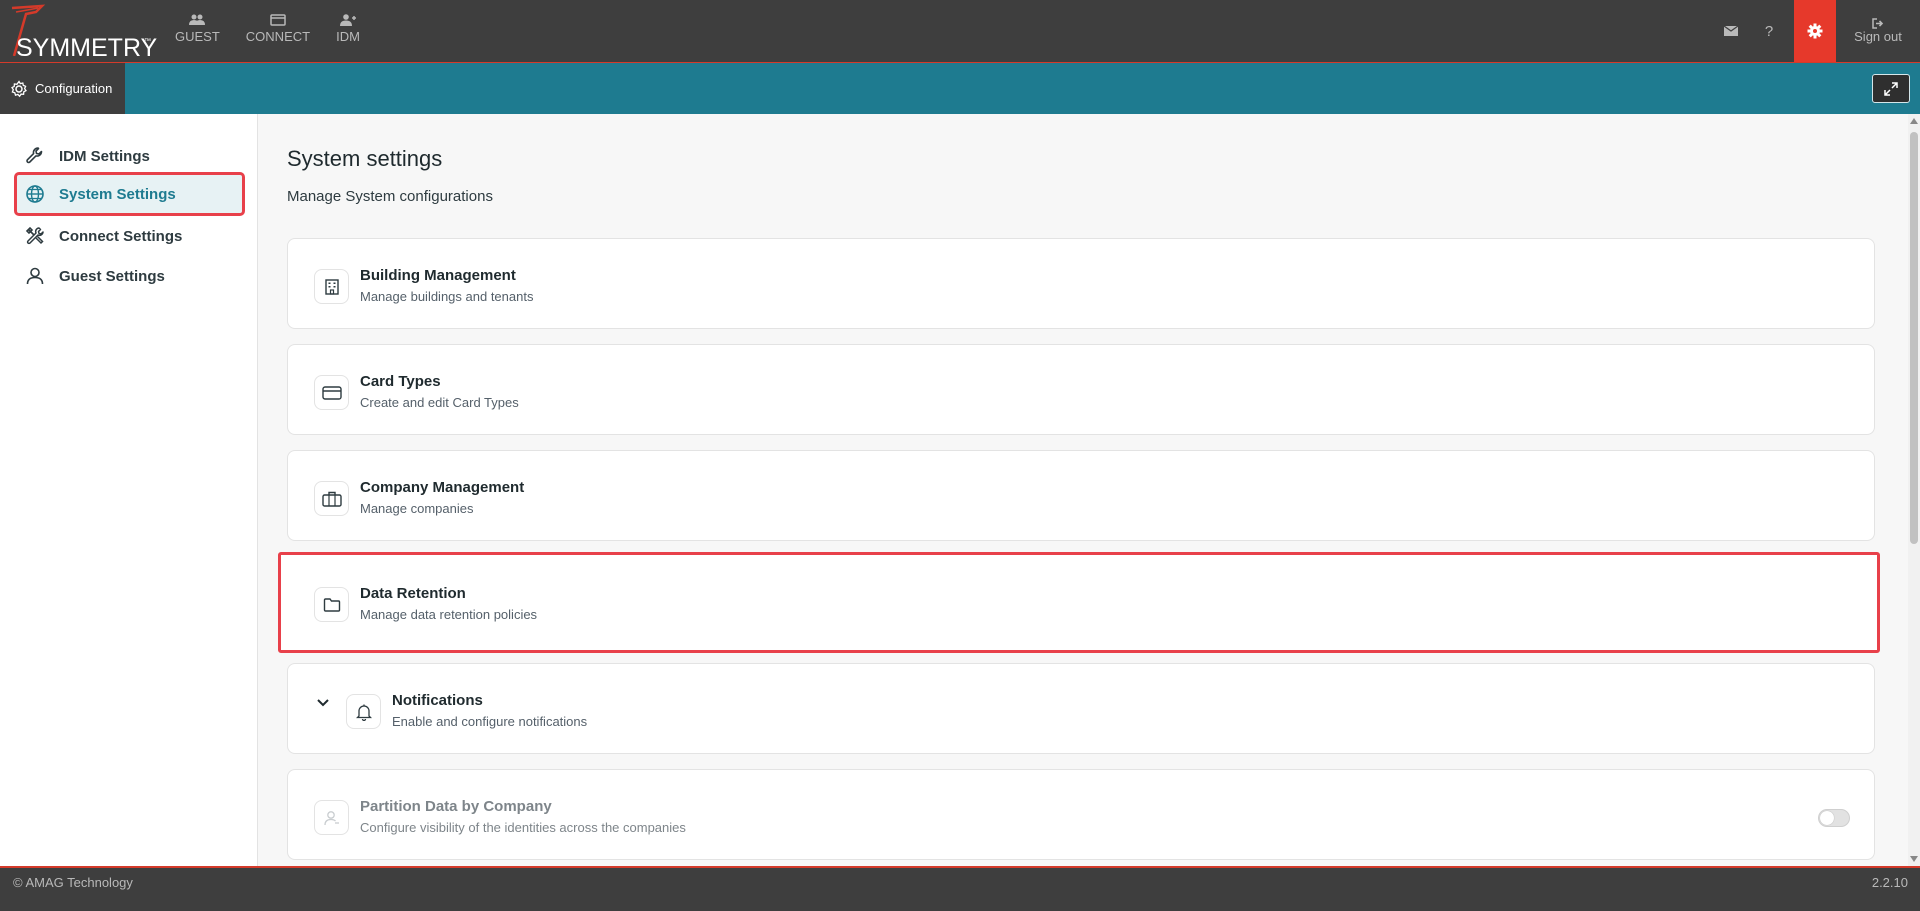 The width and height of the screenshot is (1920, 911). What do you see at coordinates (1081, 495) in the screenshot?
I see `card-company-management: Company Management Manage companies` at bounding box center [1081, 495].